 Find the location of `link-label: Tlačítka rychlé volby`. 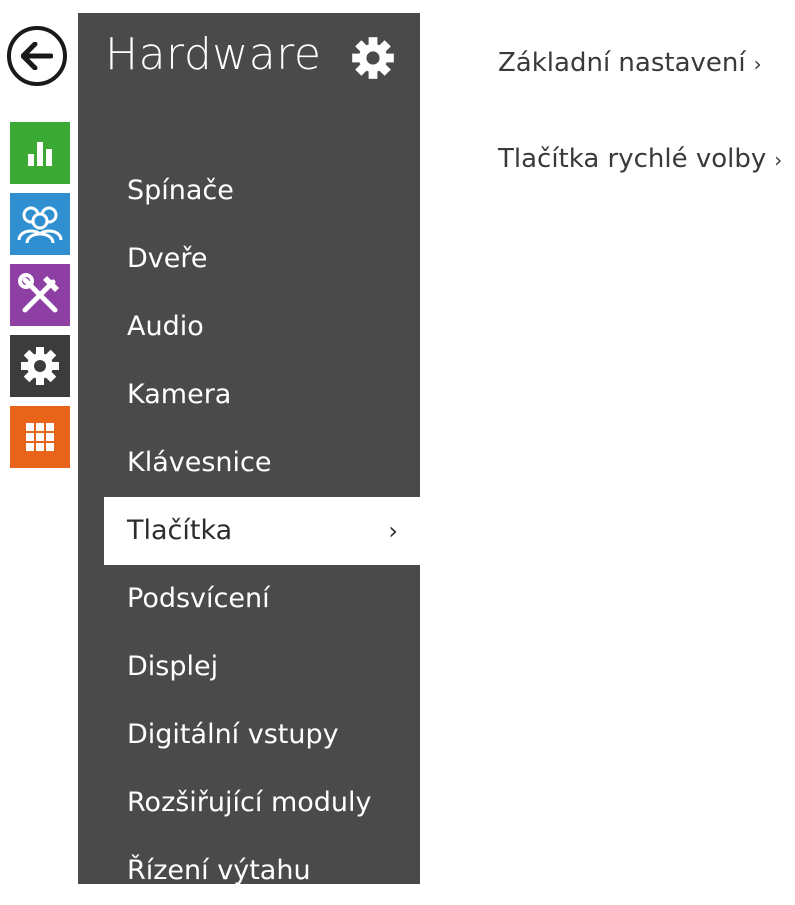

link-label: Tlačítka rychlé volby is located at coordinates (632, 159).